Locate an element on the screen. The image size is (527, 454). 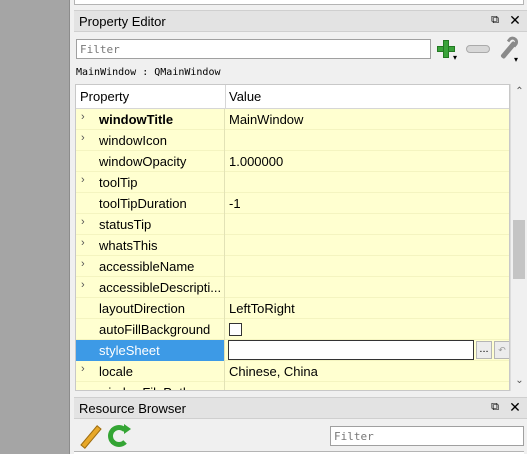
property-name-cell: ⌄ windowFilePath is located at coordinates (150, 386).